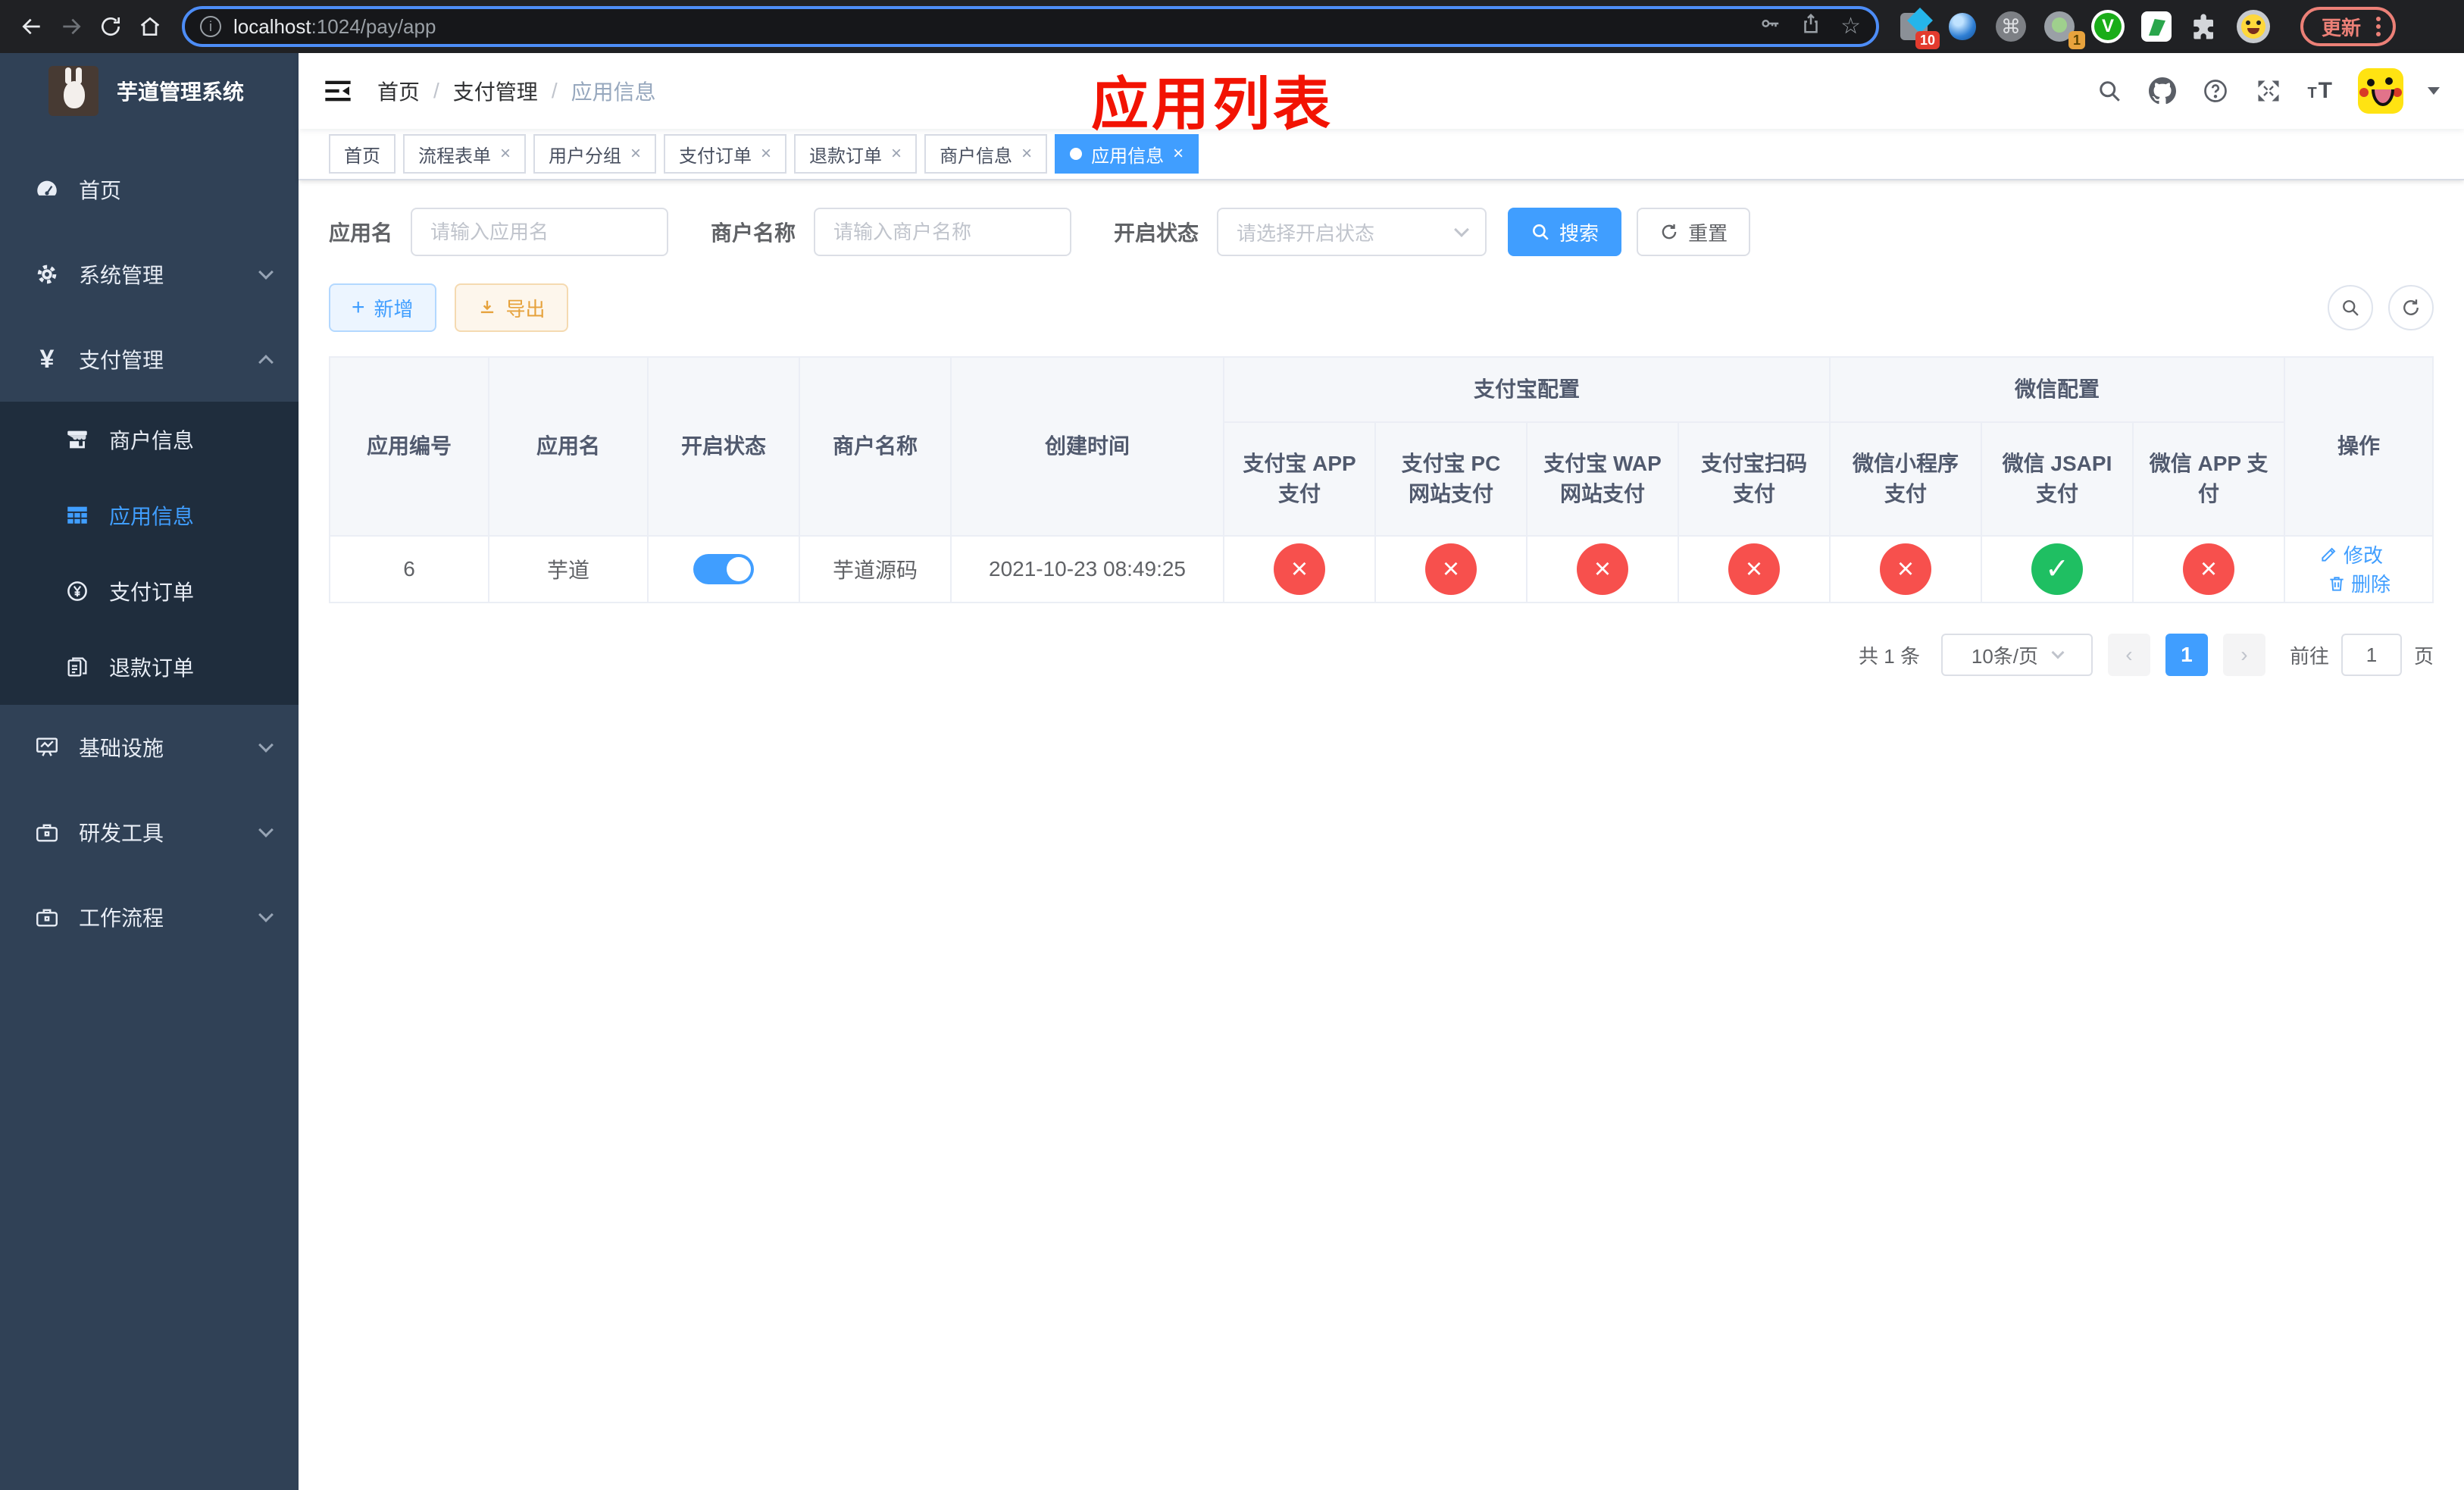 This screenshot has height=1490, width=2464. Describe the element at coordinates (2209, 479) in the screenshot. I see `col-wx-app: 微信 APP 支付` at that location.